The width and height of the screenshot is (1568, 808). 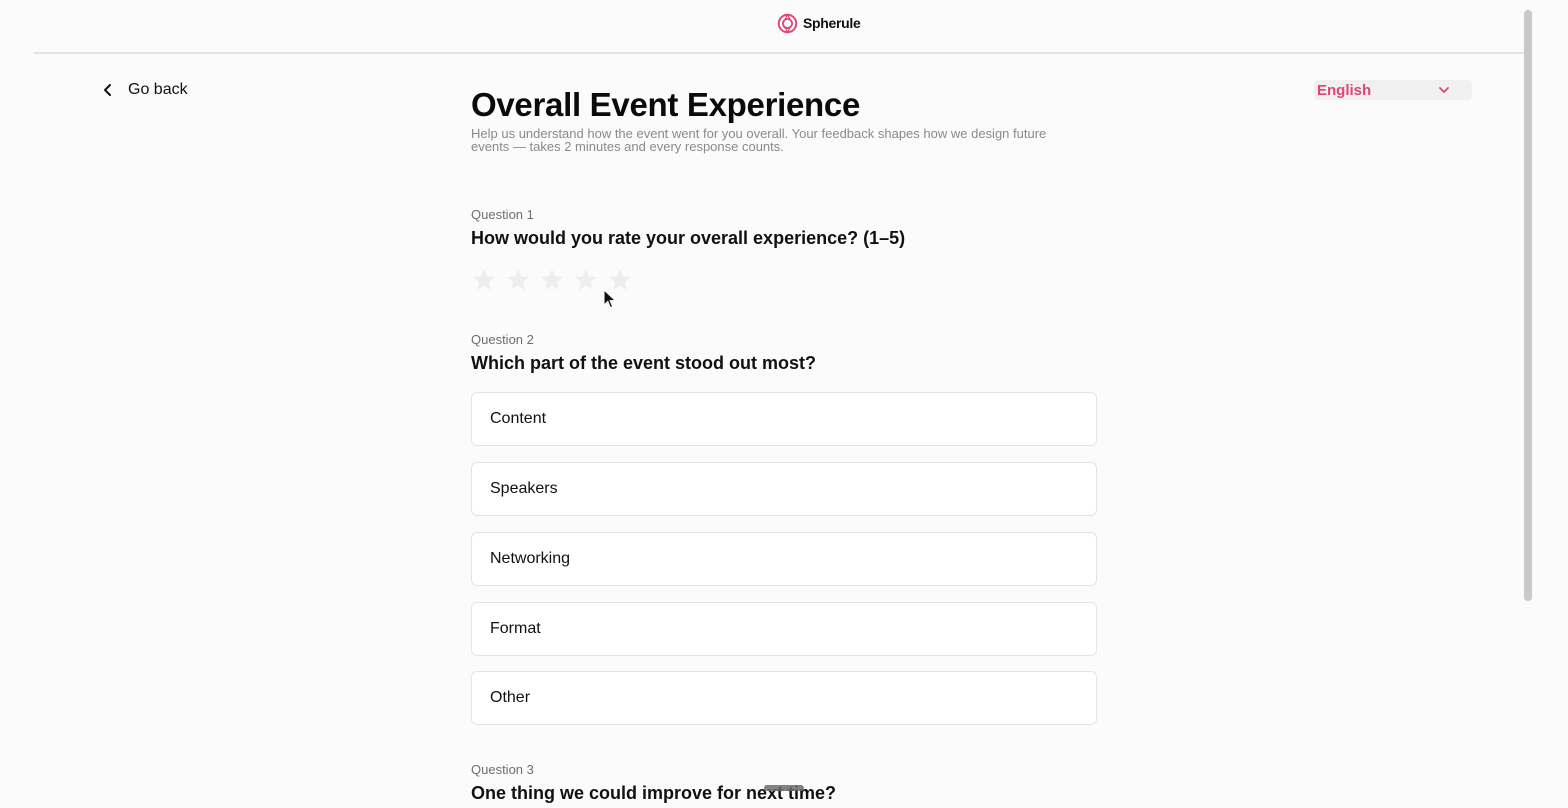 What do you see at coordinates (1344, 90) in the screenshot?
I see `language-selected-value: English` at bounding box center [1344, 90].